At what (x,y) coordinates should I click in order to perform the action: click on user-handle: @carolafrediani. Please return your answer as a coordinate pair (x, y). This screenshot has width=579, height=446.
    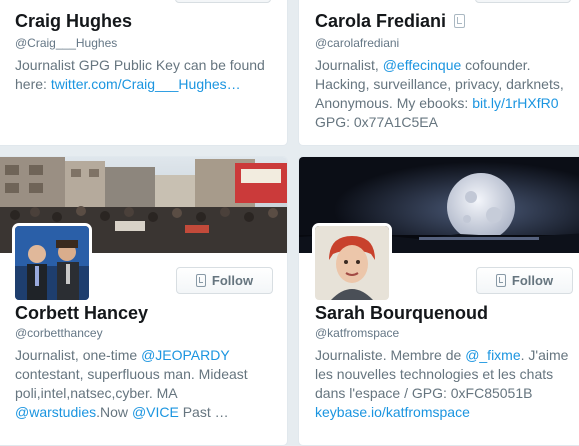
    Looking at the image, I should click on (357, 43).